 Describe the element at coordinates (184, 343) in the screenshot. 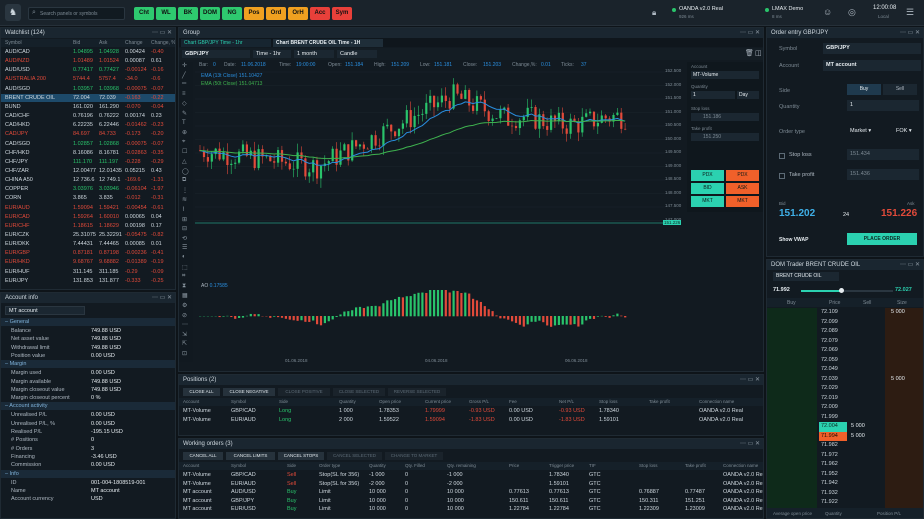

I see `drawing-tool-icon: ⇱` at that location.